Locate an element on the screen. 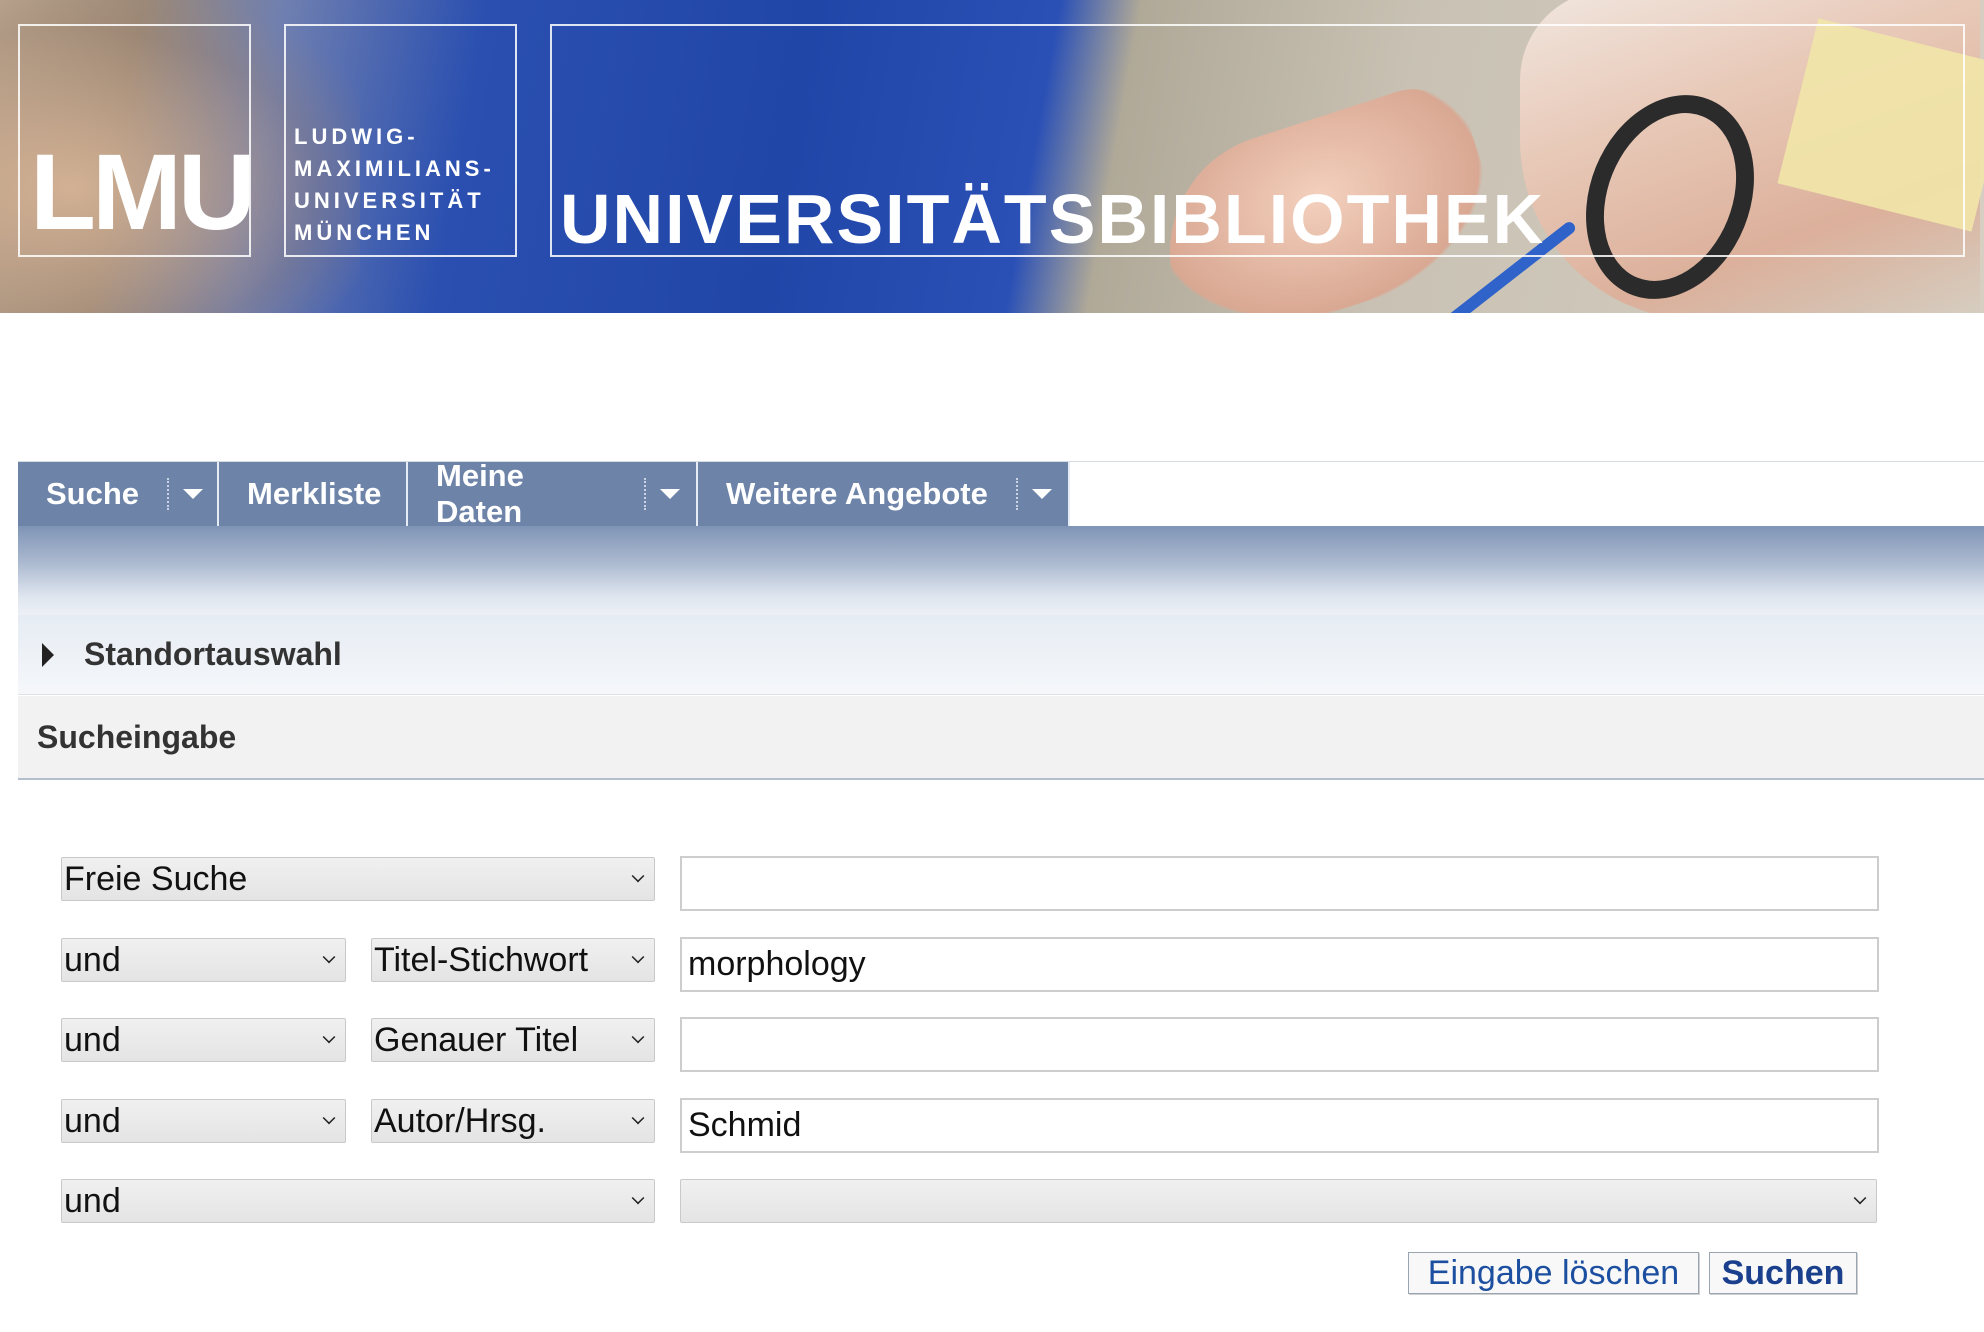  nav-item-label: Merkliste is located at coordinates (314, 493).